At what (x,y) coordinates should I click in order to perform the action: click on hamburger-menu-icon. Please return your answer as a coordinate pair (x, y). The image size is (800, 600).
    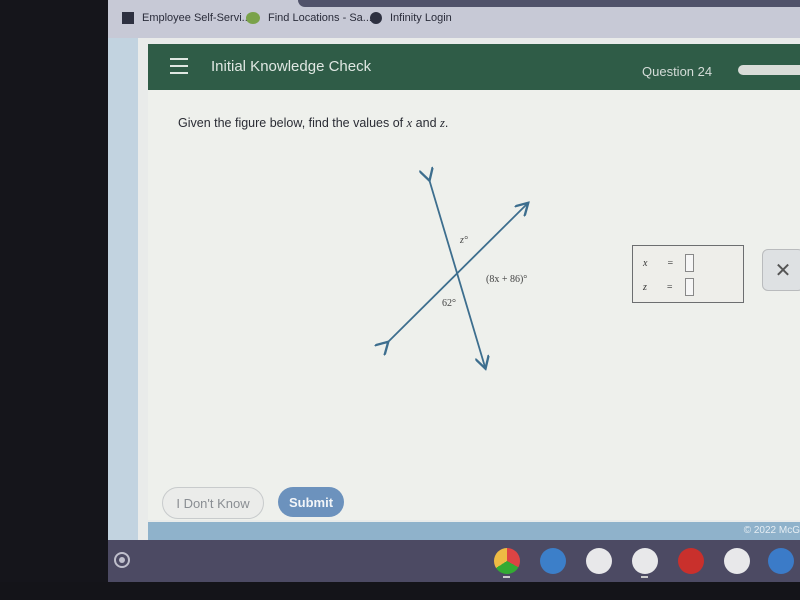
    Looking at the image, I should click on (179, 66).